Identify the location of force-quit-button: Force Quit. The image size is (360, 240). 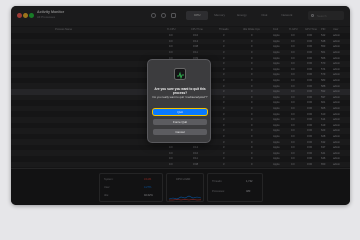
(180, 122).